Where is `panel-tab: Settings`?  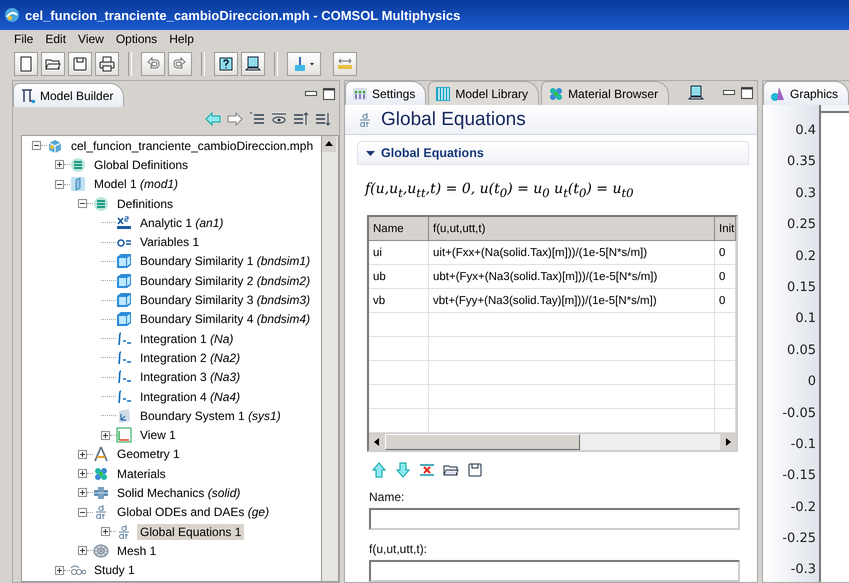
panel-tab: Settings is located at coordinates (385, 93).